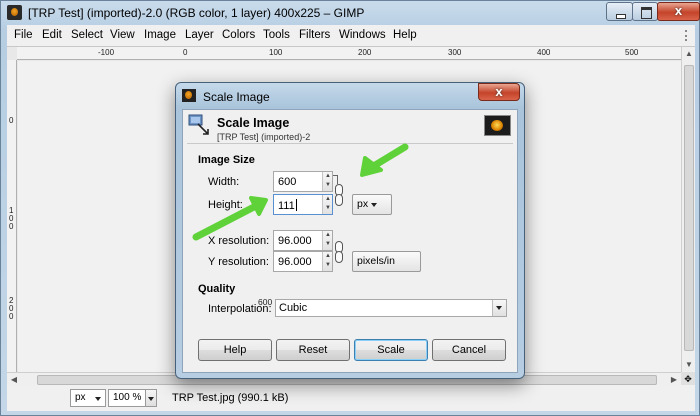 The width and height of the screenshot is (700, 416). What do you see at coordinates (160, 35) in the screenshot?
I see `menu-image: Image` at bounding box center [160, 35].